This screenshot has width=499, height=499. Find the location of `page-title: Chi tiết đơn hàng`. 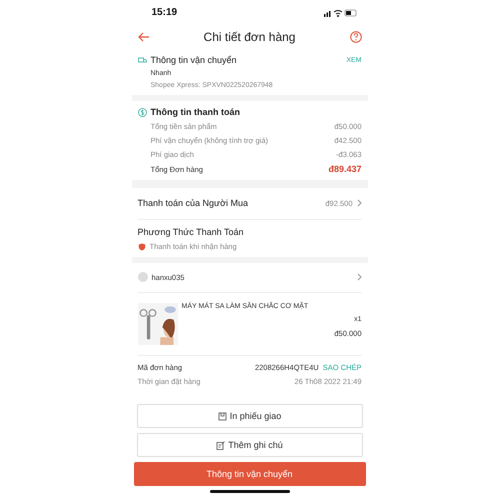

page-title: Chi tiết đơn hàng is located at coordinates (250, 37).